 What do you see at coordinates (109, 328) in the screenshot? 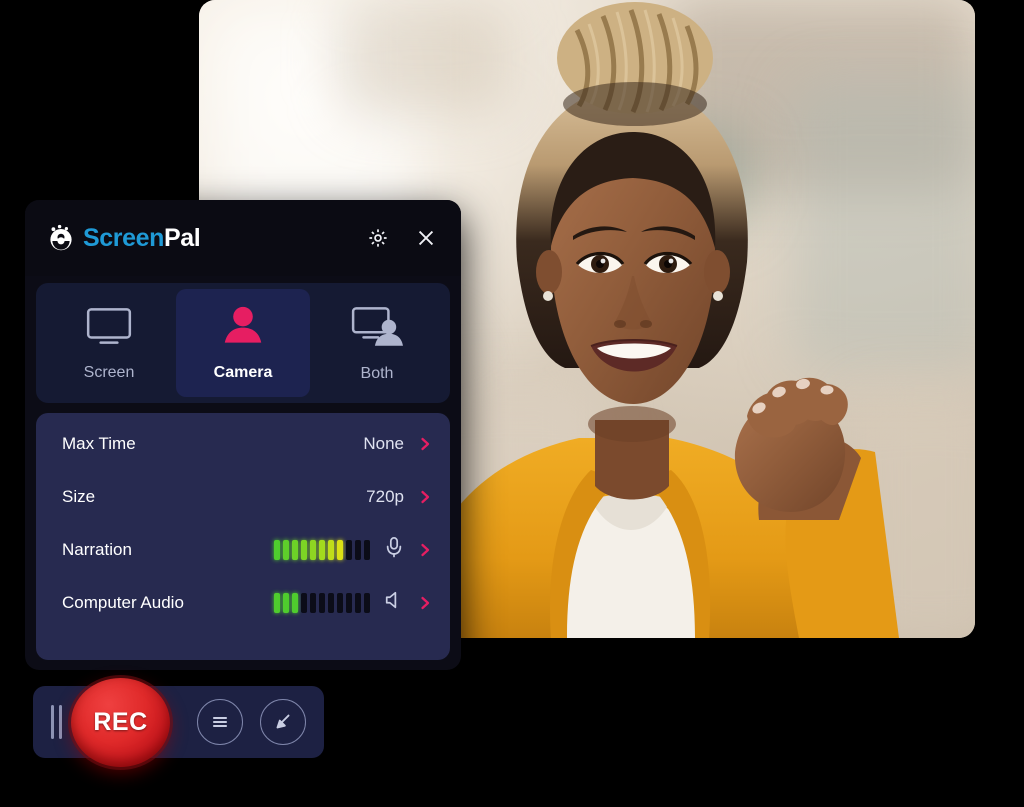
I see `monitor-icon` at bounding box center [109, 328].